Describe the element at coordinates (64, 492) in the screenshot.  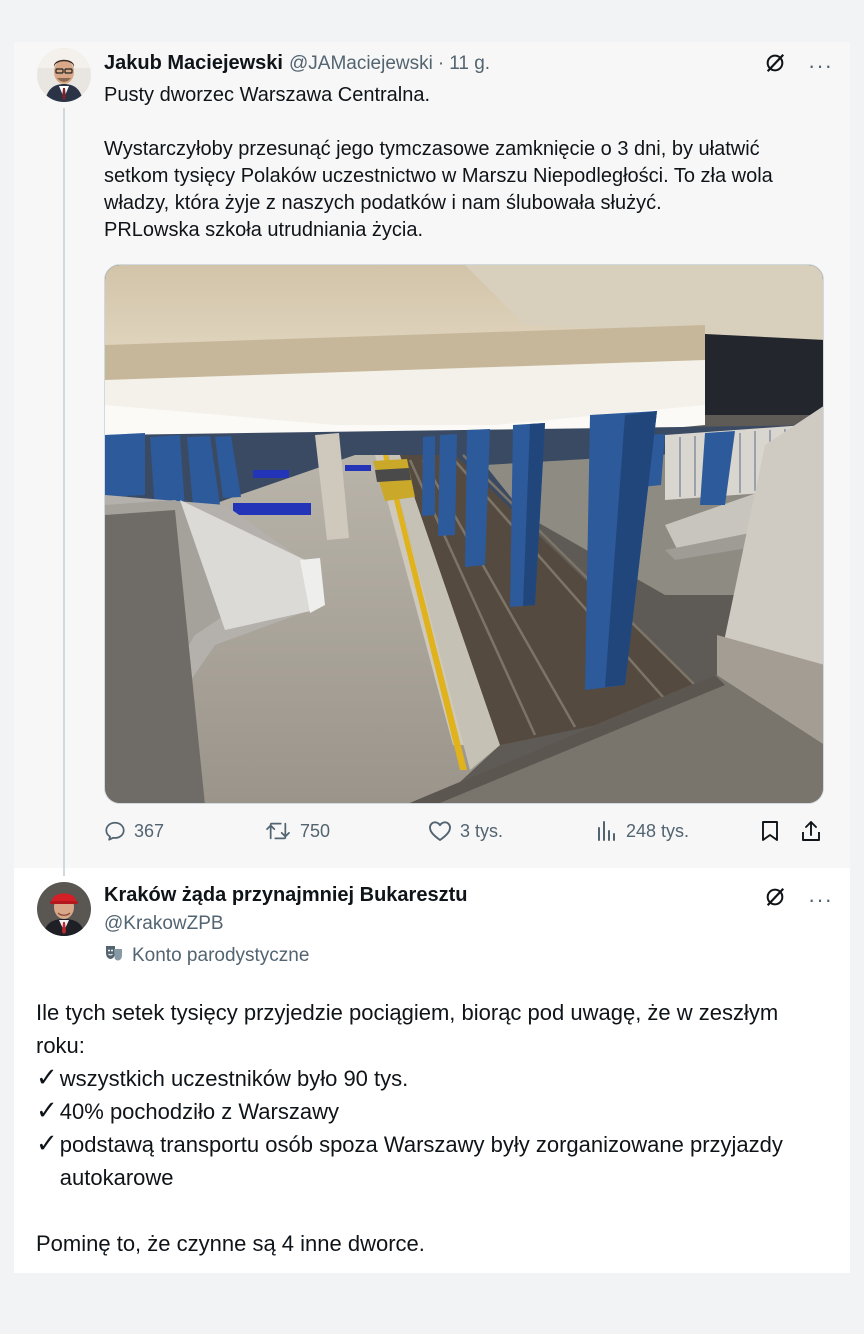
I see `thread-connector-line` at that location.